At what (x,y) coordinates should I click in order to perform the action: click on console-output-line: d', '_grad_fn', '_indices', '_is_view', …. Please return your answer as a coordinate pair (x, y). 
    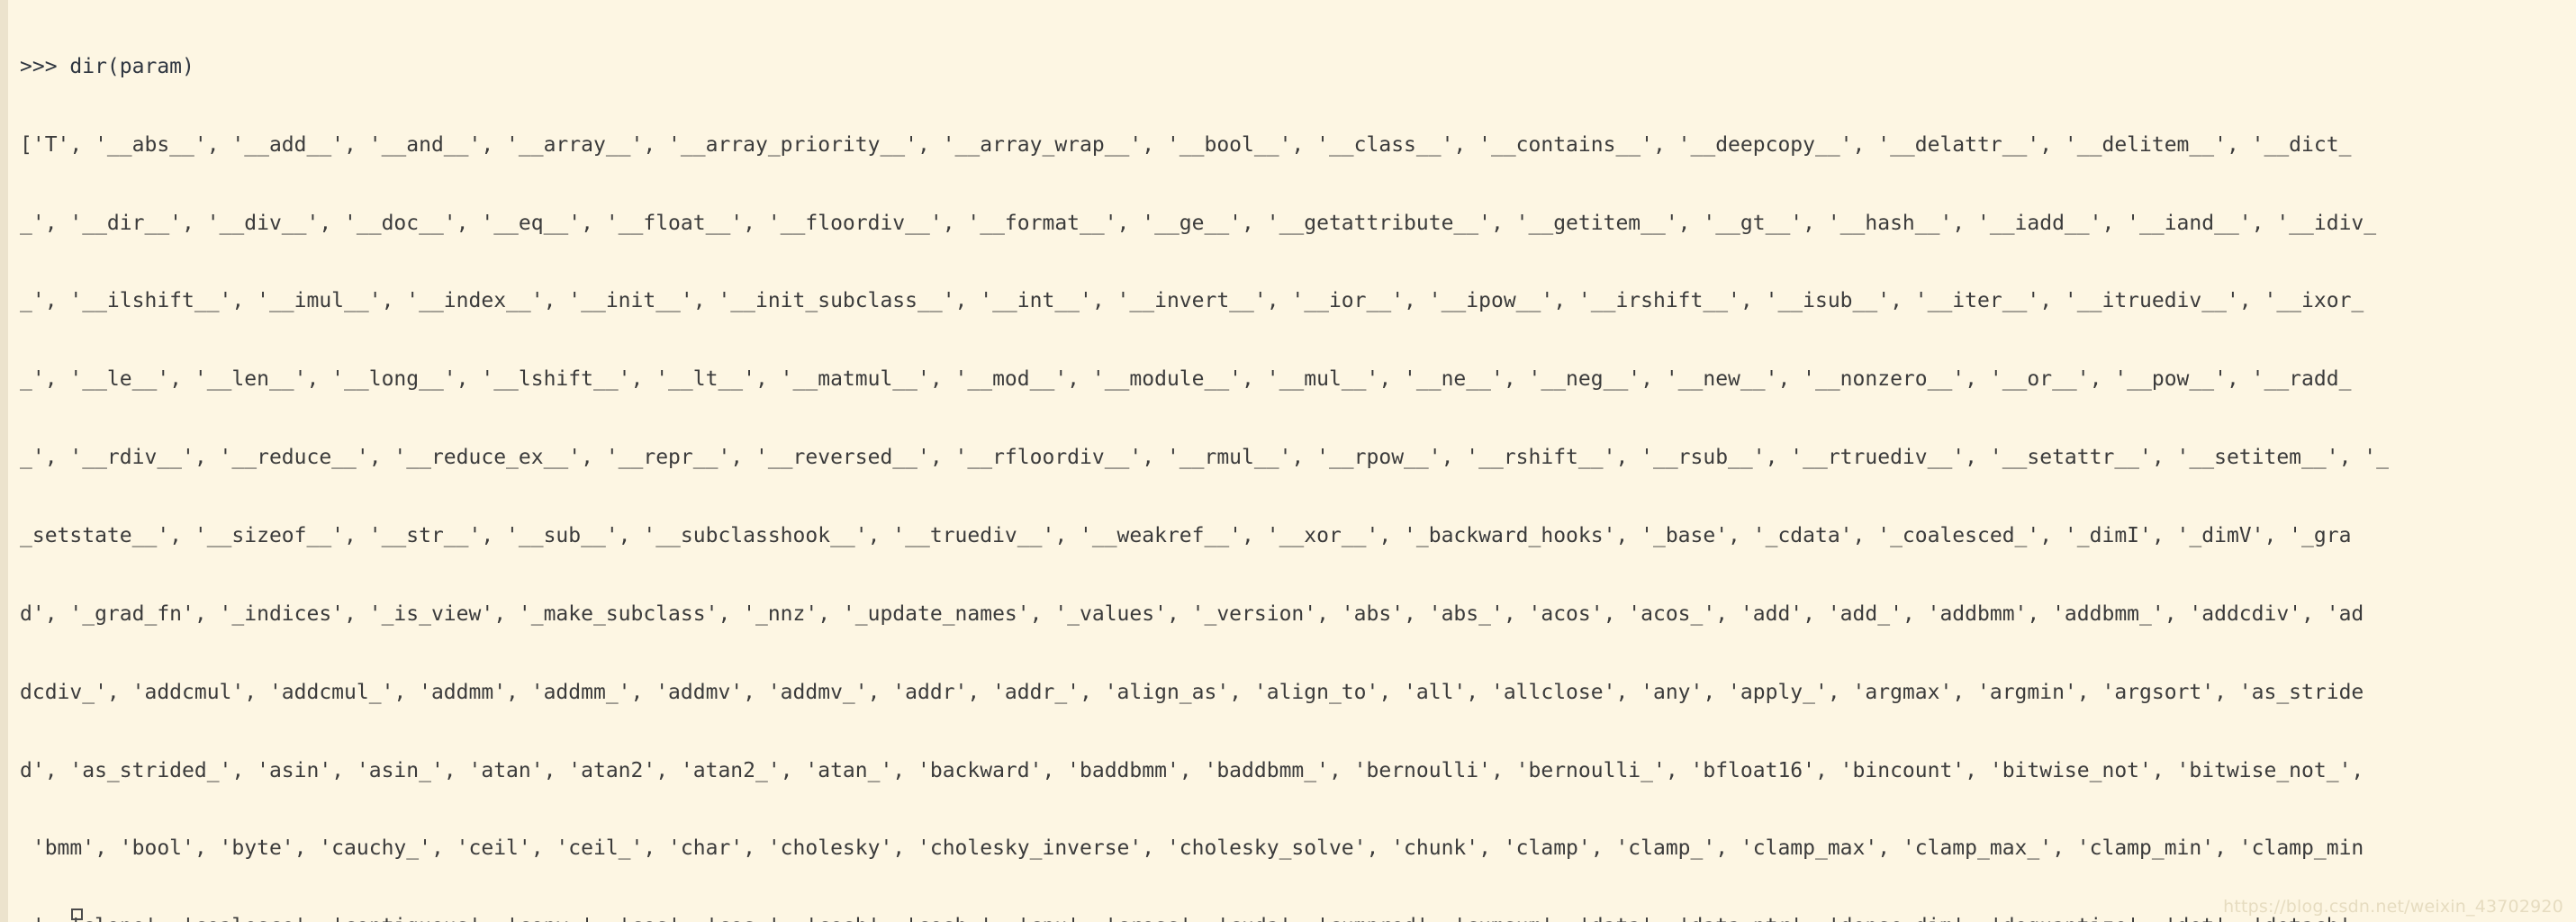
    Looking at the image, I should click on (1192, 613).